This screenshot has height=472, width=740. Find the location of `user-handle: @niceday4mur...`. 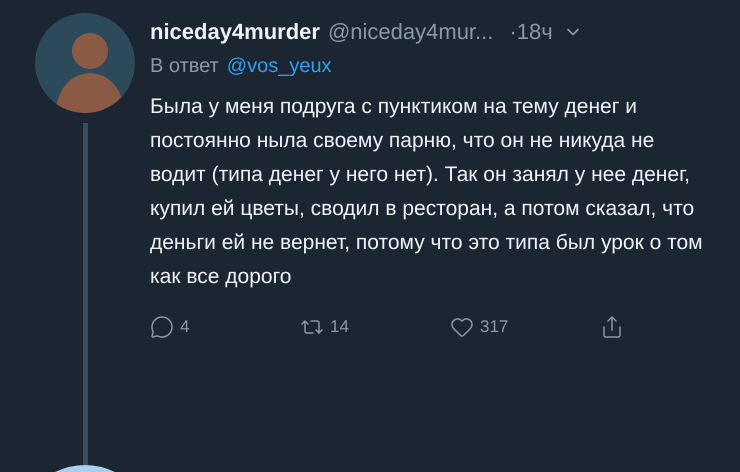

user-handle: @niceday4mur... is located at coordinates (411, 32).